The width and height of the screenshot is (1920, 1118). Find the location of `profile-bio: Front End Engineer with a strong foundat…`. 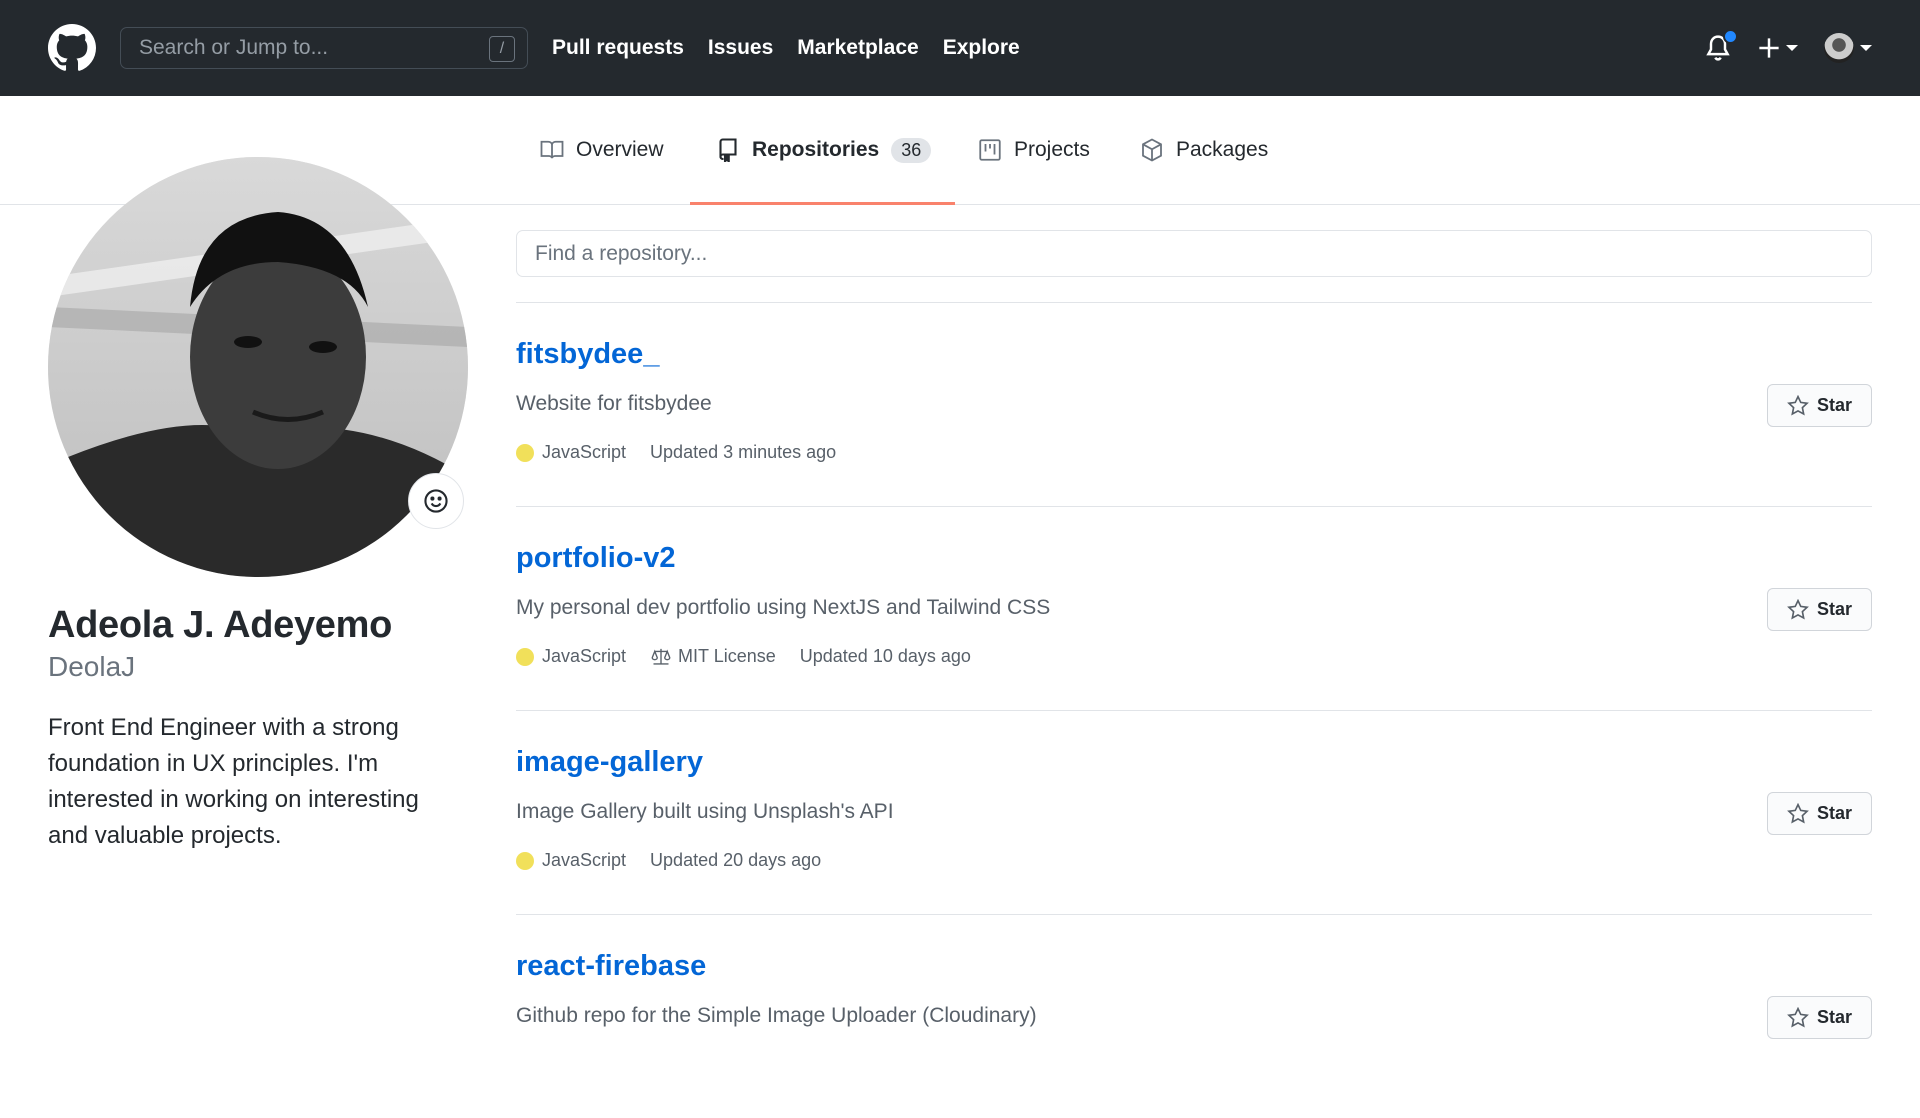

profile-bio: Front End Engineer with a strong foundat… is located at coordinates (233, 781).